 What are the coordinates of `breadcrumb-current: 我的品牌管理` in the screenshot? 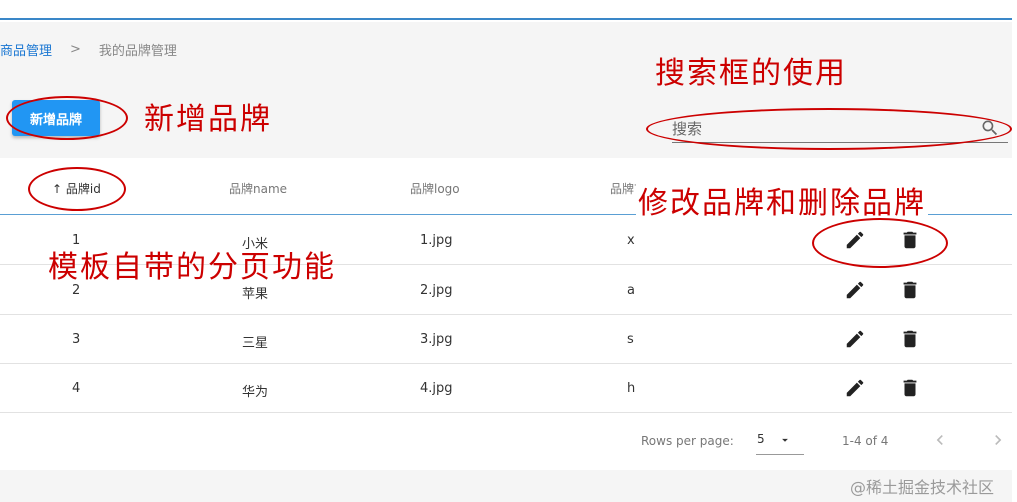 It's located at (137, 51).